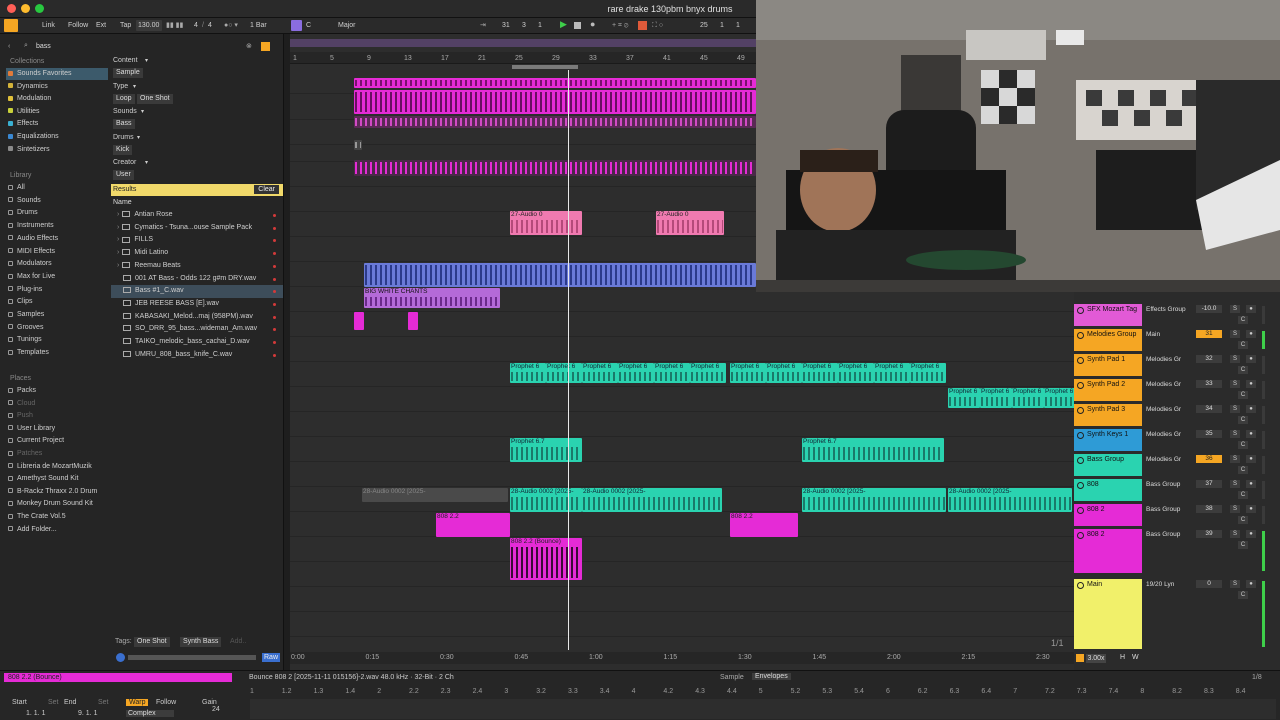 The image size is (1280, 720). What do you see at coordinates (57, 517) in the screenshot?
I see `places-item: The Crate Vol.5` at bounding box center [57, 517].